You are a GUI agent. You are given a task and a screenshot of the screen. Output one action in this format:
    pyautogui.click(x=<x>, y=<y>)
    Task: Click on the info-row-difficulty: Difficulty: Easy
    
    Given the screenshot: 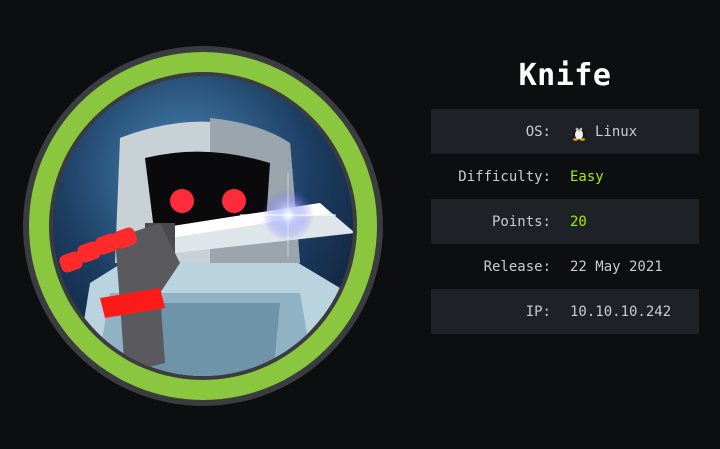 What is the action you would take?
    pyautogui.click(x=565, y=176)
    